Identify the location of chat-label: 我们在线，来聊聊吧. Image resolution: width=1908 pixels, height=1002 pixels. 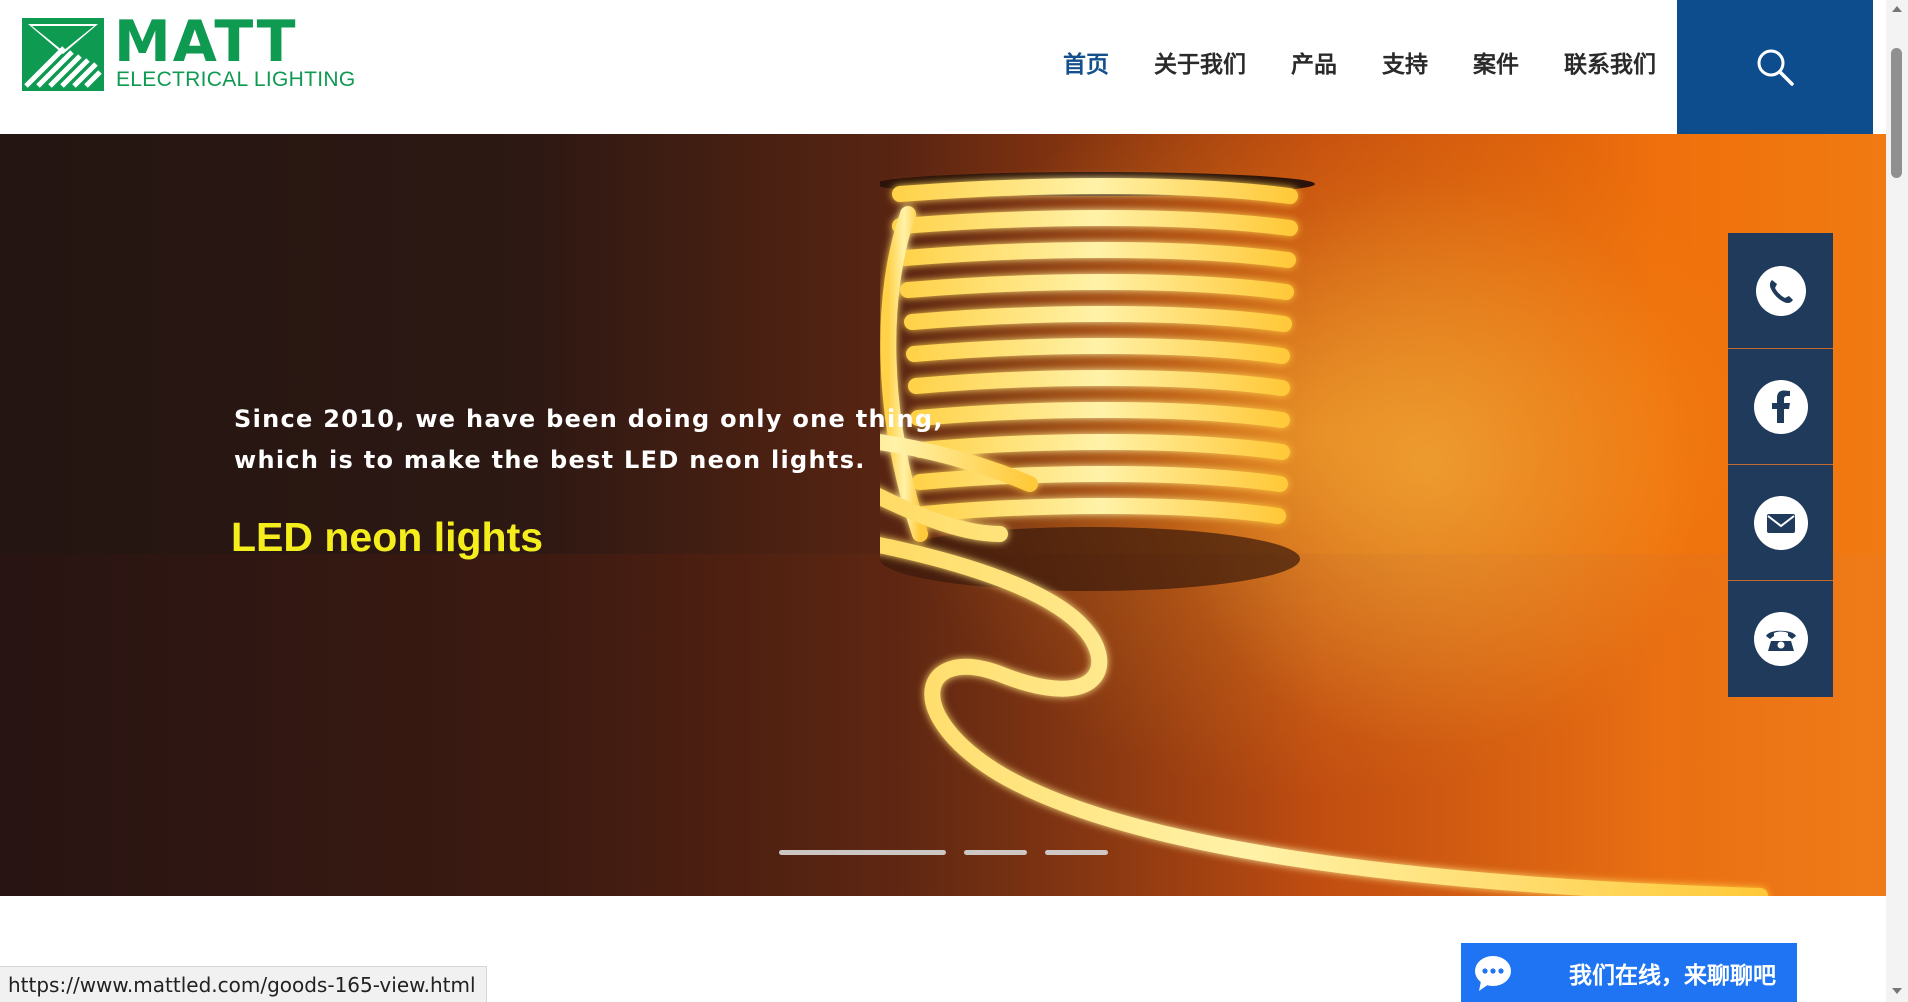
(1672, 975).